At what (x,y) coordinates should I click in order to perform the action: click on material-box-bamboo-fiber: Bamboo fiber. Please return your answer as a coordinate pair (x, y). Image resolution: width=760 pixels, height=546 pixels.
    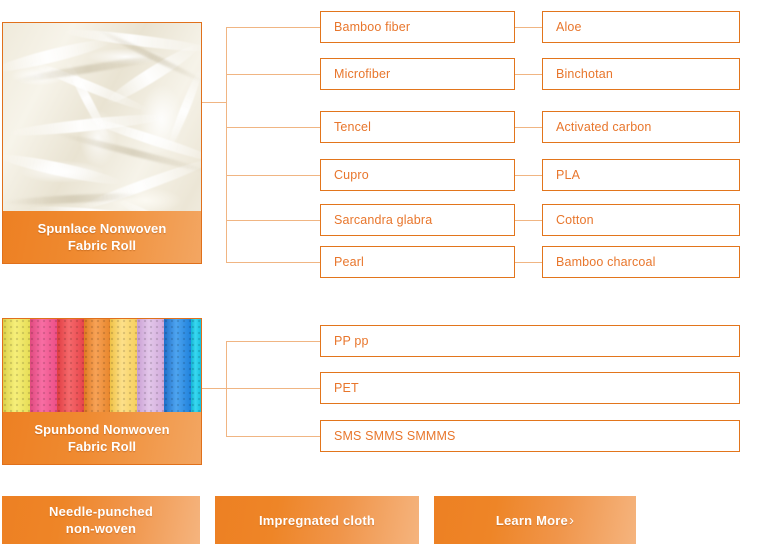
    Looking at the image, I should click on (417, 27).